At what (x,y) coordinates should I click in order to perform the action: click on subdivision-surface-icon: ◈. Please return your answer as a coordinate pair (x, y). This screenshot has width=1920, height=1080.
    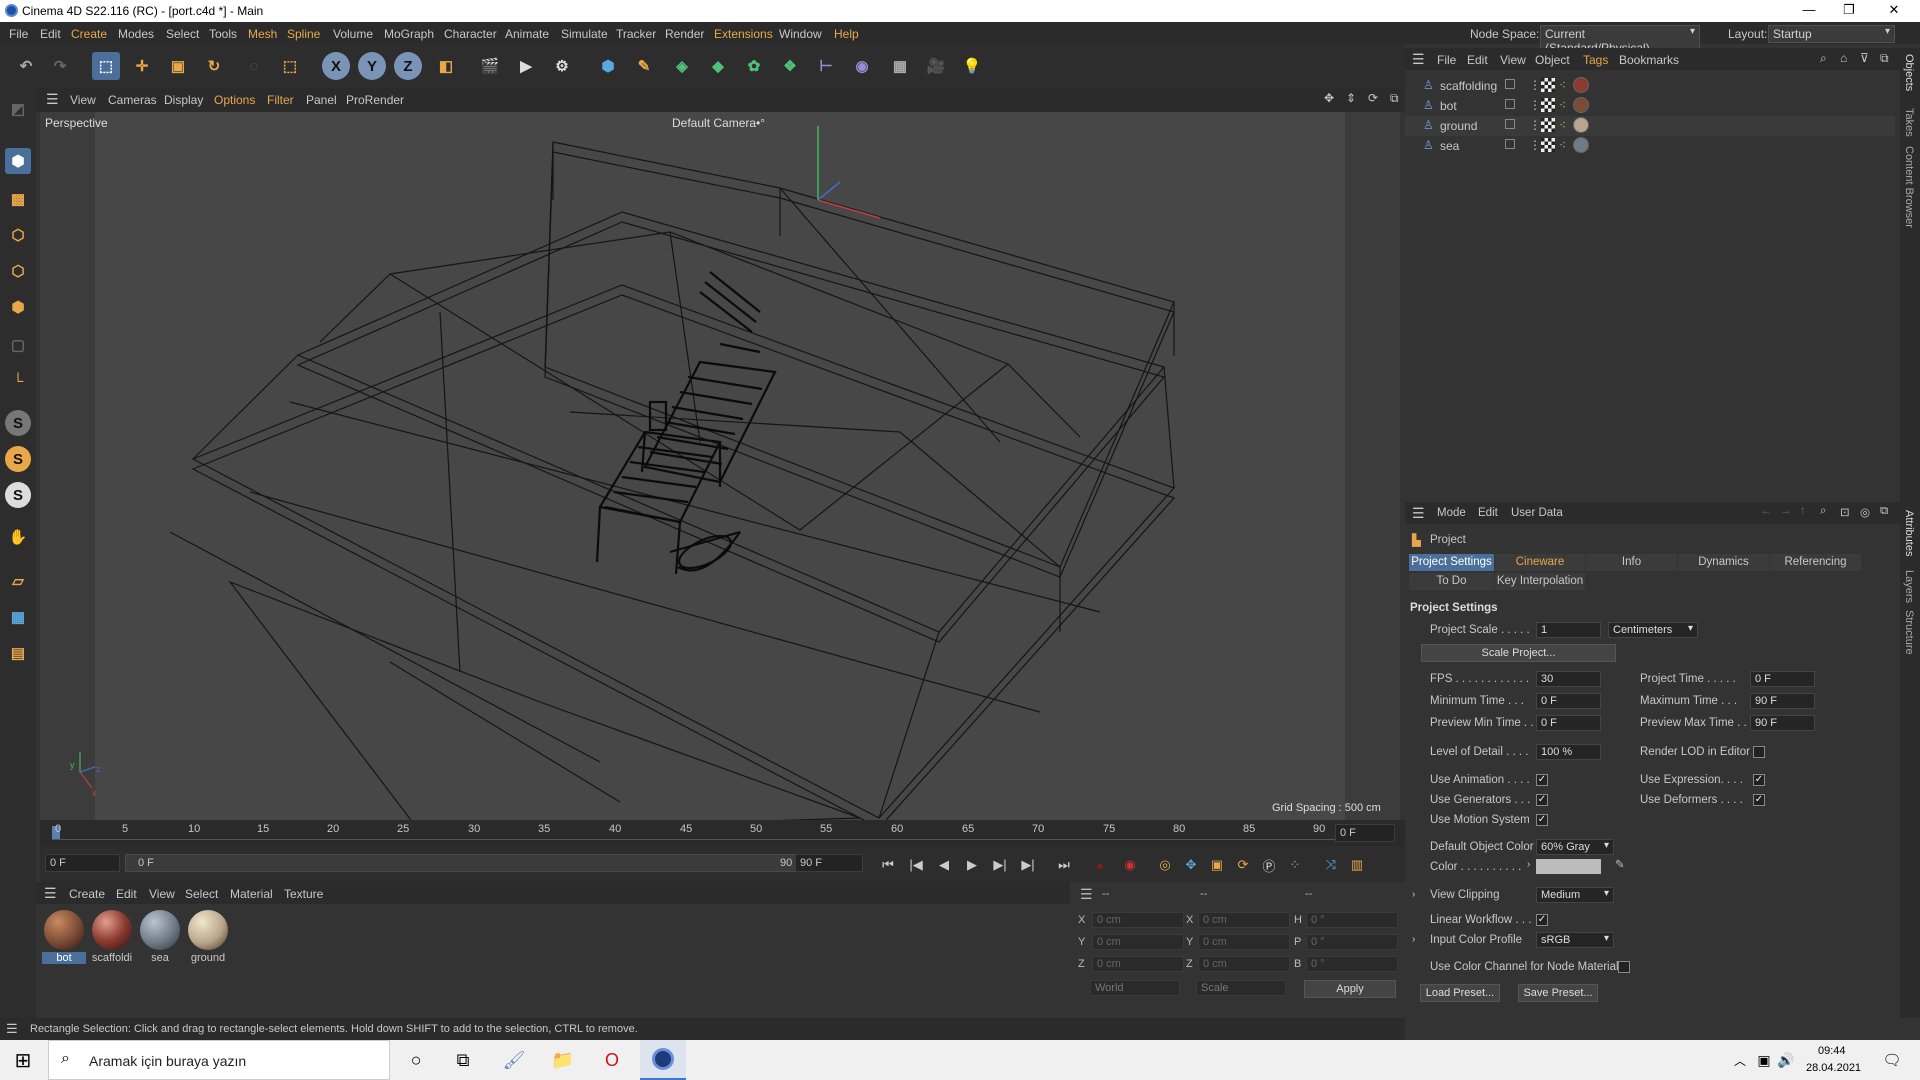
    Looking at the image, I should click on (682, 66).